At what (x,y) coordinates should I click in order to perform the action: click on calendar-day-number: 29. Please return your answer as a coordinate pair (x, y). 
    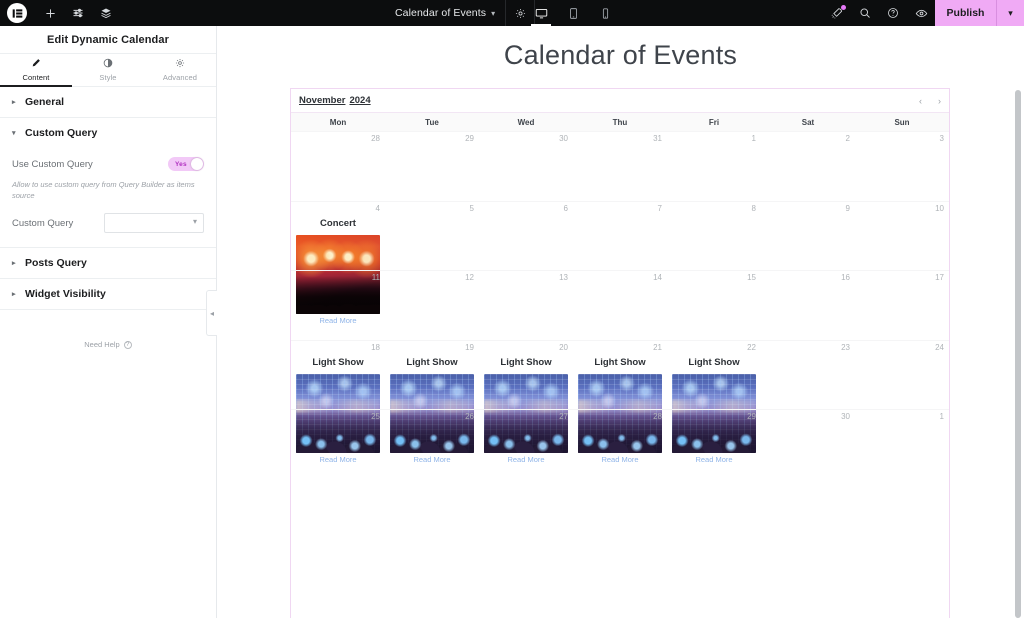
    Looking at the image, I should click on (469, 138).